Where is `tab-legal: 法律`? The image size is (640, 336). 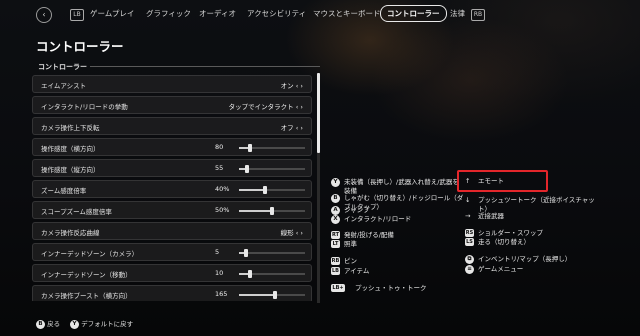
tab-legal: 法律 is located at coordinates (457, 13).